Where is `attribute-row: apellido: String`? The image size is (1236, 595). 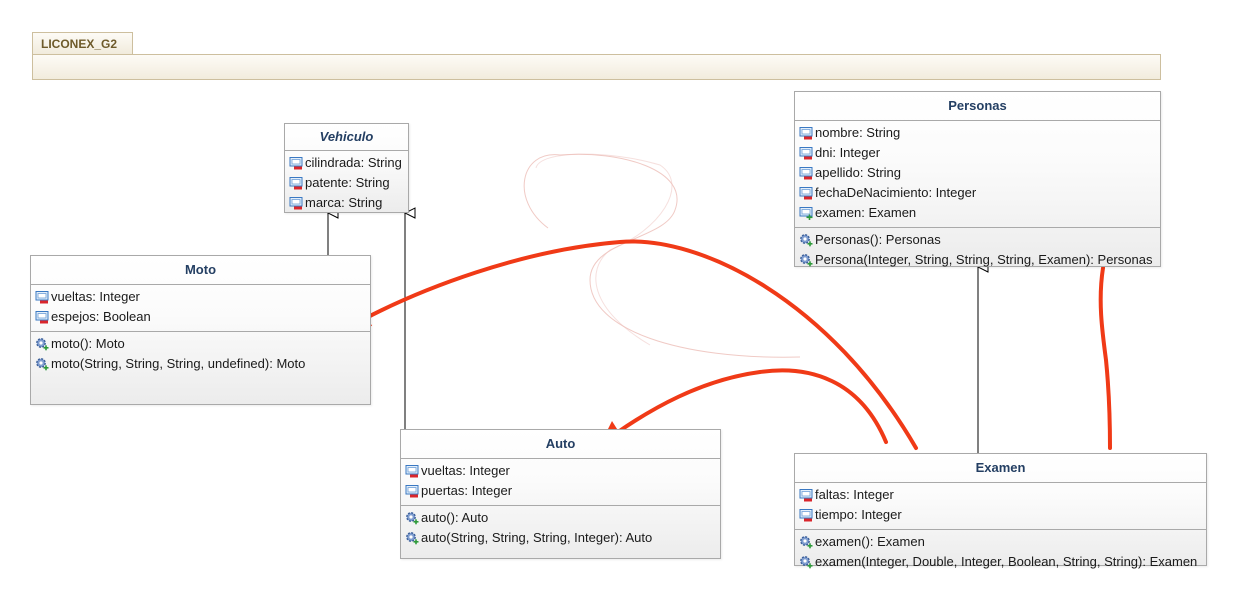
attribute-row: apellido: String is located at coordinates (977, 173).